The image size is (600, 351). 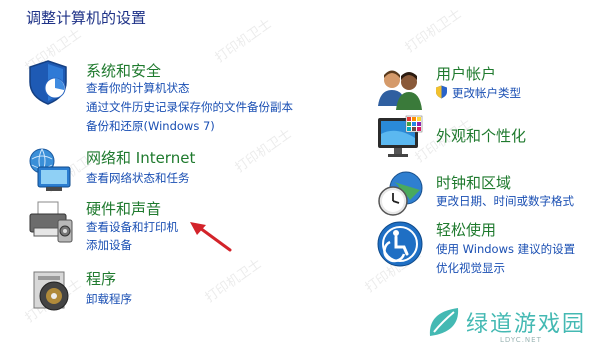 I want to click on uninstall-program-link: 卸载程序, so click(x=109, y=299).